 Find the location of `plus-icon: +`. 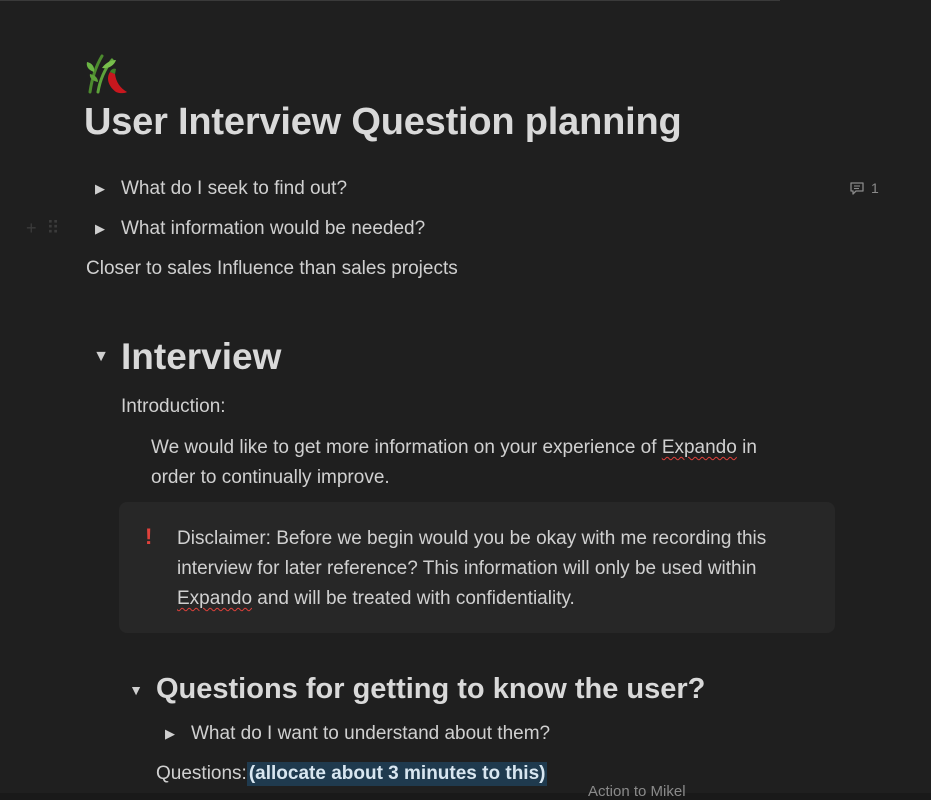

plus-icon: + is located at coordinates (31, 228).